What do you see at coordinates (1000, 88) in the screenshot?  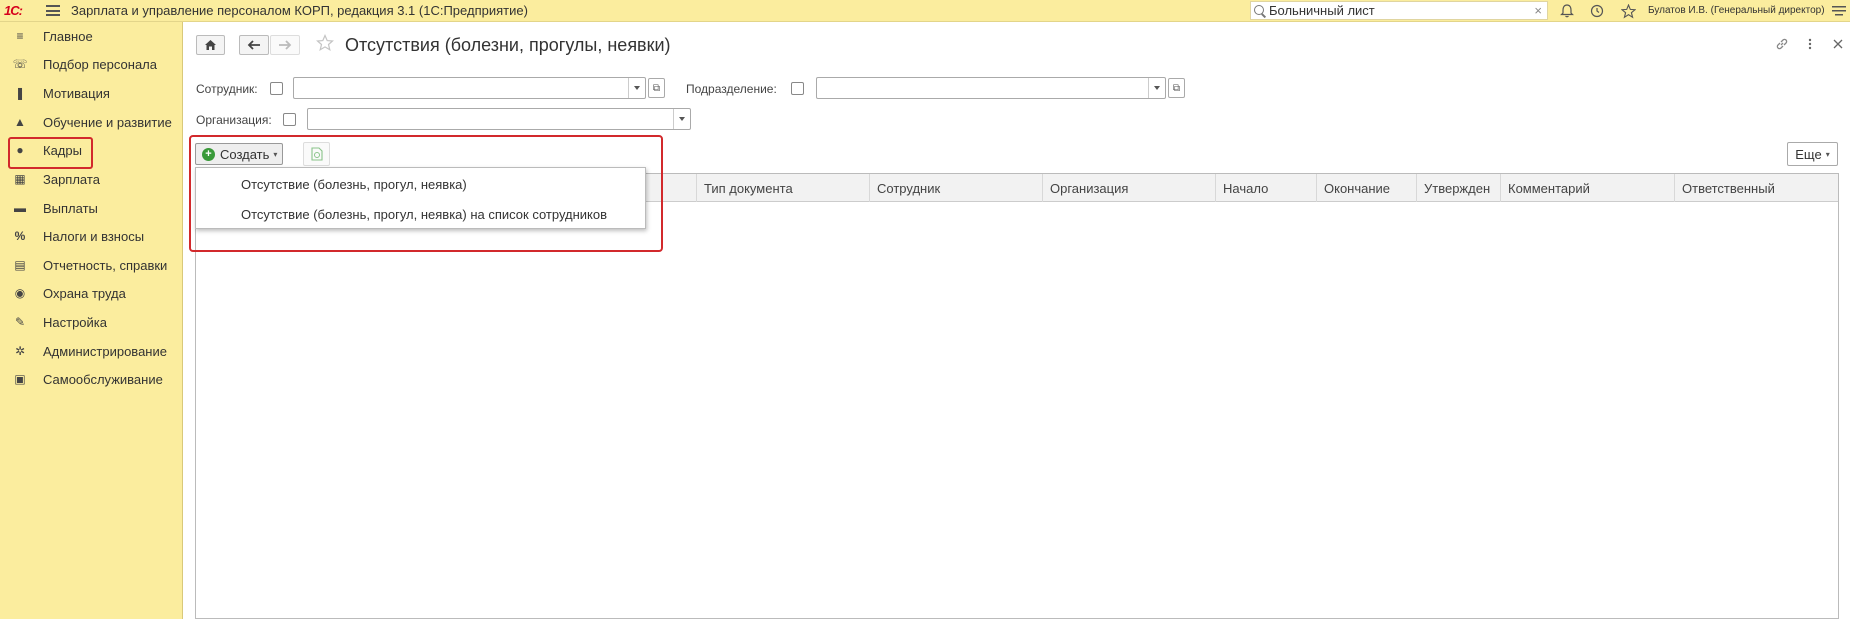 I see `department-filter-field: ⧉` at bounding box center [1000, 88].